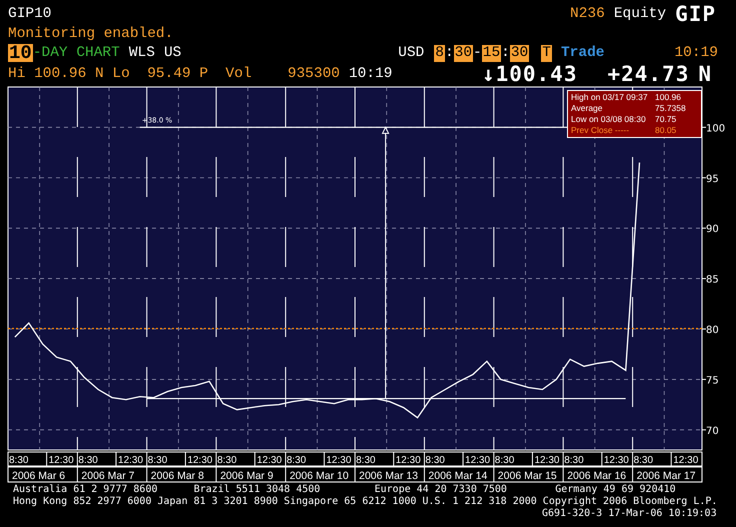 Image resolution: width=736 pixels, height=527 pixels. What do you see at coordinates (30, 14) in the screenshot?
I see `security-code: GIP10` at bounding box center [30, 14].